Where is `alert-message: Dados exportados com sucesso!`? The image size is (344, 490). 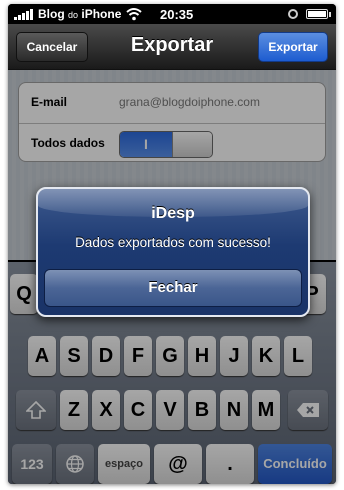 alert-message: Dados exportados com sucesso! is located at coordinates (173, 242).